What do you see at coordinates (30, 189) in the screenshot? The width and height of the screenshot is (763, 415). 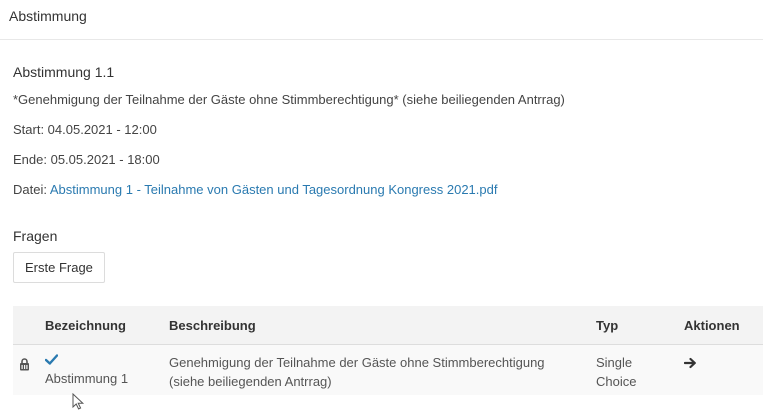 I see `file-label: Datei:` at bounding box center [30, 189].